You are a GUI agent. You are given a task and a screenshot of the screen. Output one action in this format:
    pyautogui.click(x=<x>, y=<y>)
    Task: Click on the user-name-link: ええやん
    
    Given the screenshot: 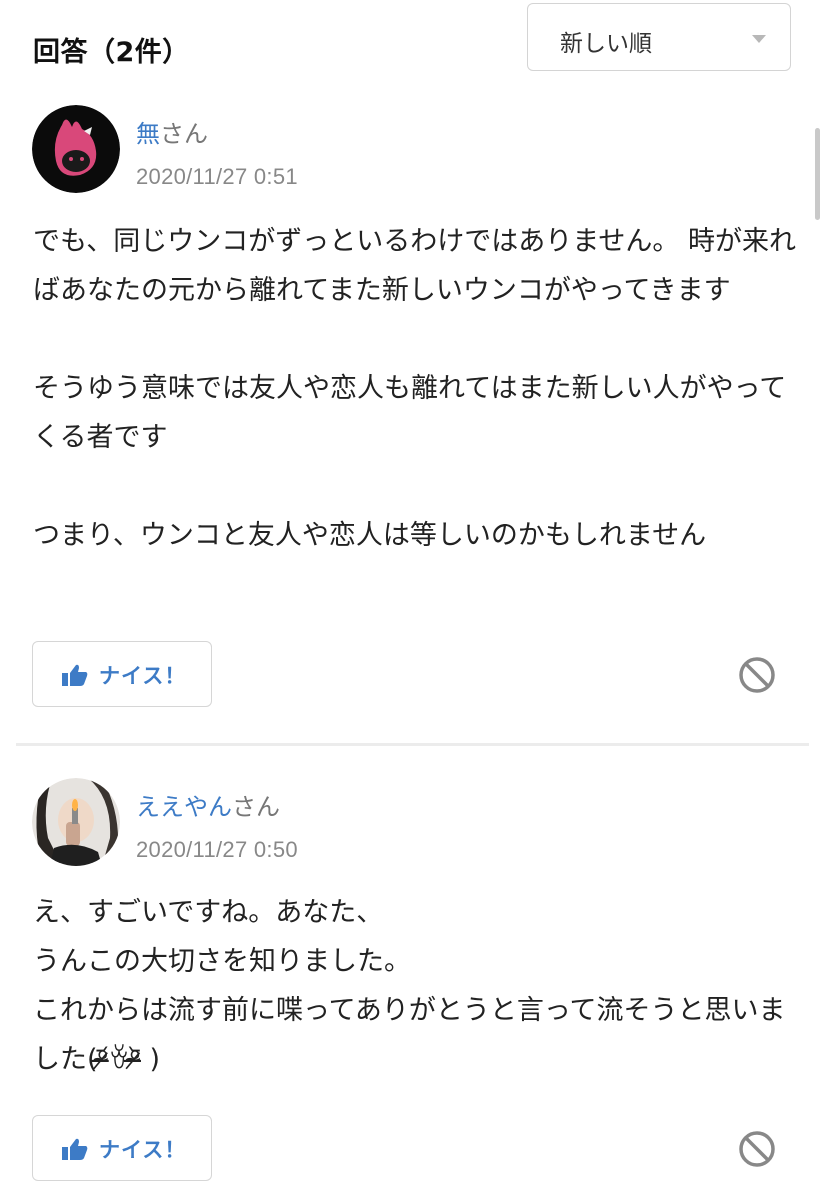 What is the action you would take?
    pyautogui.click(x=184, y=807)
    